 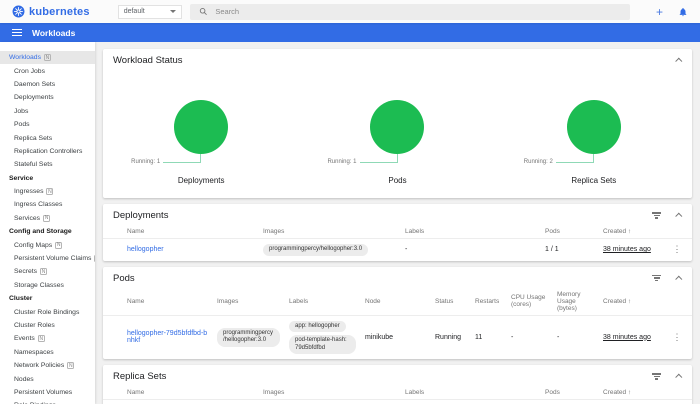 I want to click on sidebar-item-persistent-volume-claims: Persistent Volume Claims N, so click(x=47, y=258).